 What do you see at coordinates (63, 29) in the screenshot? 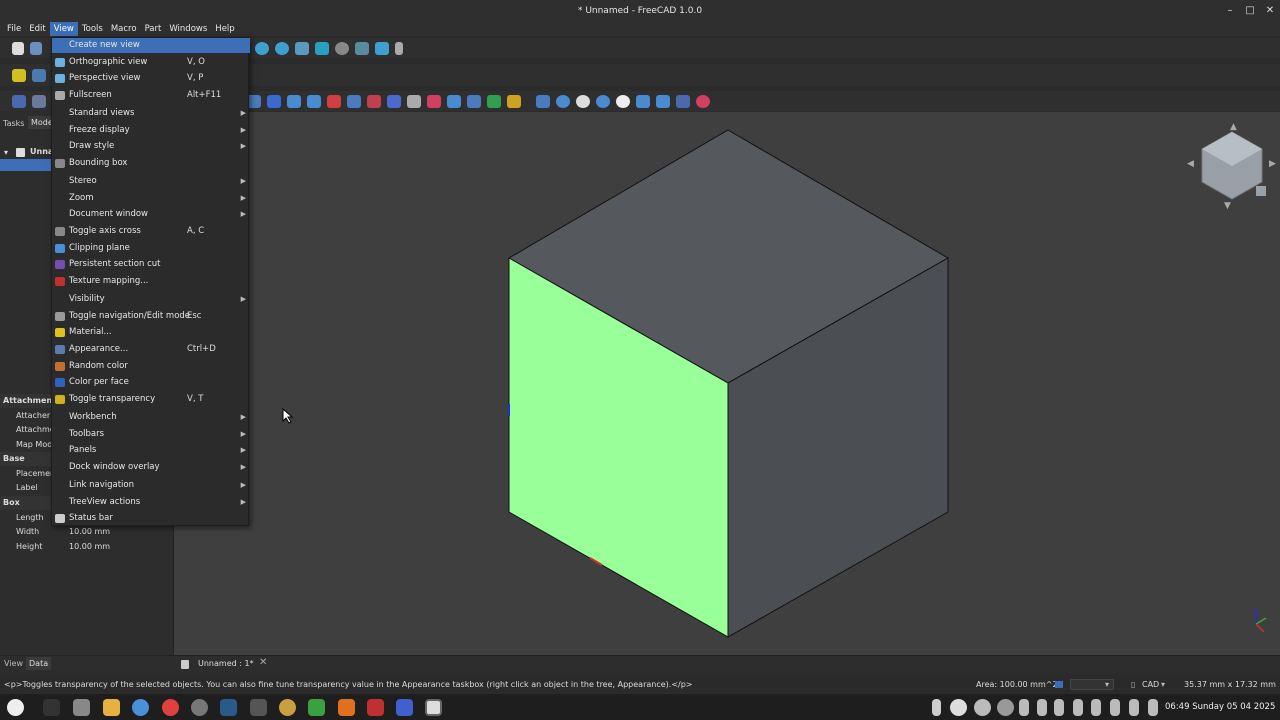
I see `menu-view: View` at bounding box center [63, 29].